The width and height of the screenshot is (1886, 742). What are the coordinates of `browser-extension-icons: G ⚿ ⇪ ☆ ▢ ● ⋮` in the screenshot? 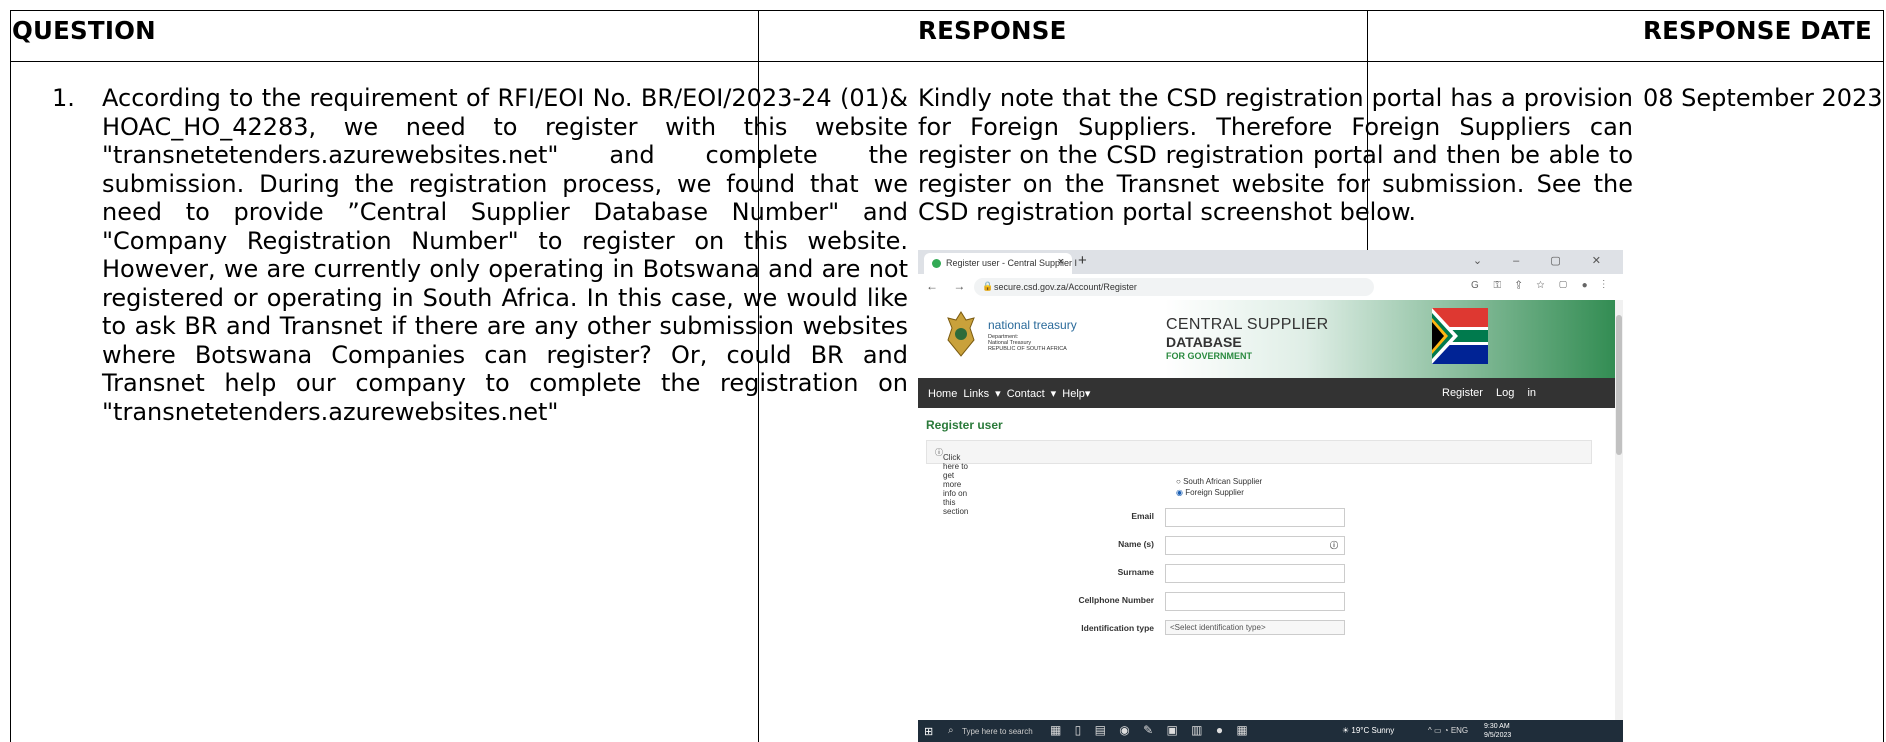 It's located at (1540, 285).